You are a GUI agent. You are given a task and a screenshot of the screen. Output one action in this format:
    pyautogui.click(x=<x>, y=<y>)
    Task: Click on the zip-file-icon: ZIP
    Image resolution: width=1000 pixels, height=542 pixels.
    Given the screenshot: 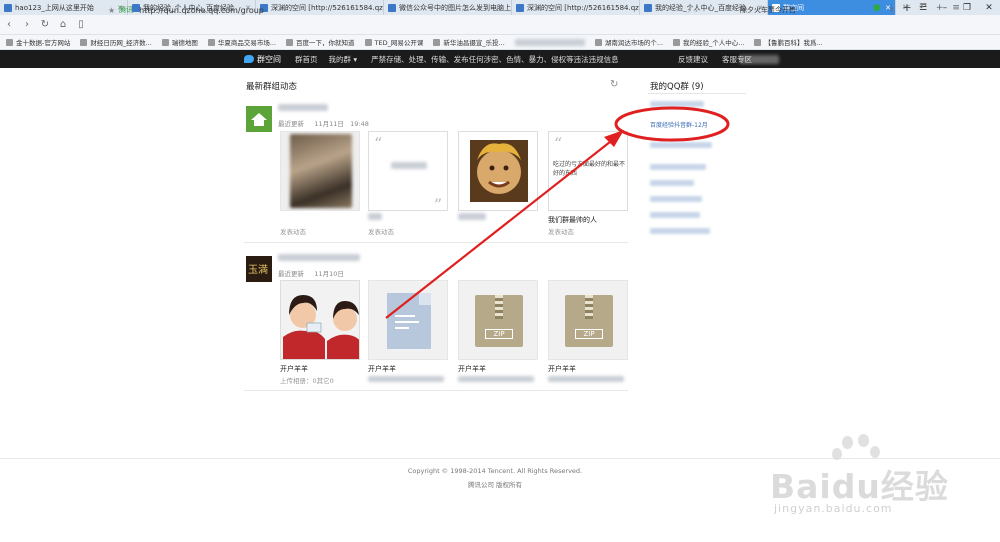 What is the action you would take?
    pyautogui.click(x=499, y=321)
    